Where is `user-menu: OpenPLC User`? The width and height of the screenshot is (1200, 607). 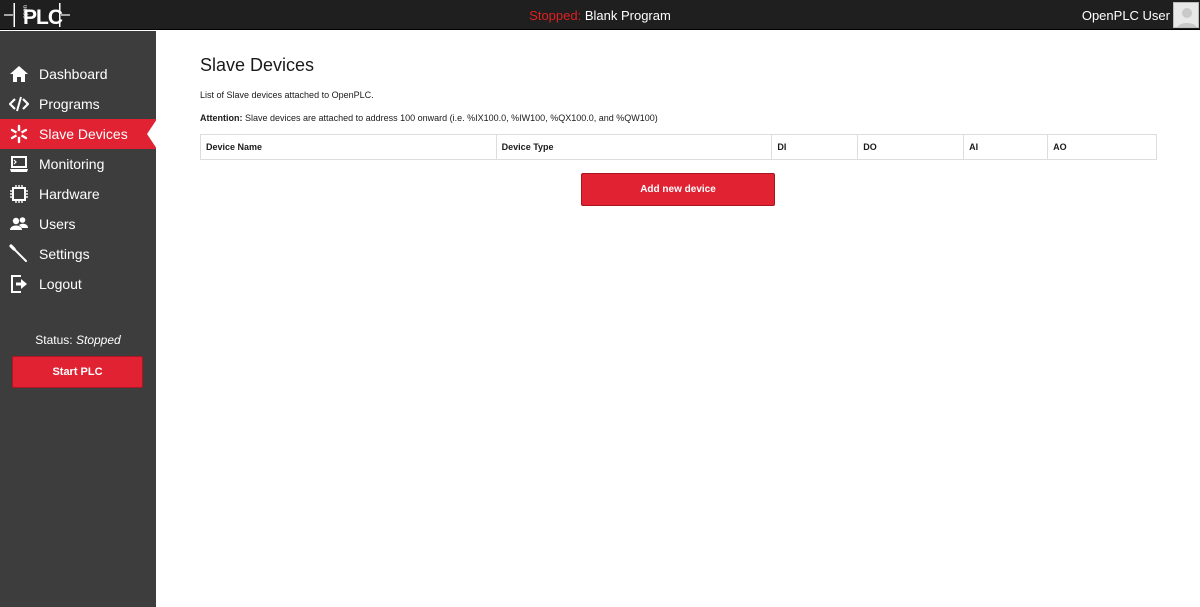
user-menu: OpenPLC User is located at coordinates (1141, 15).